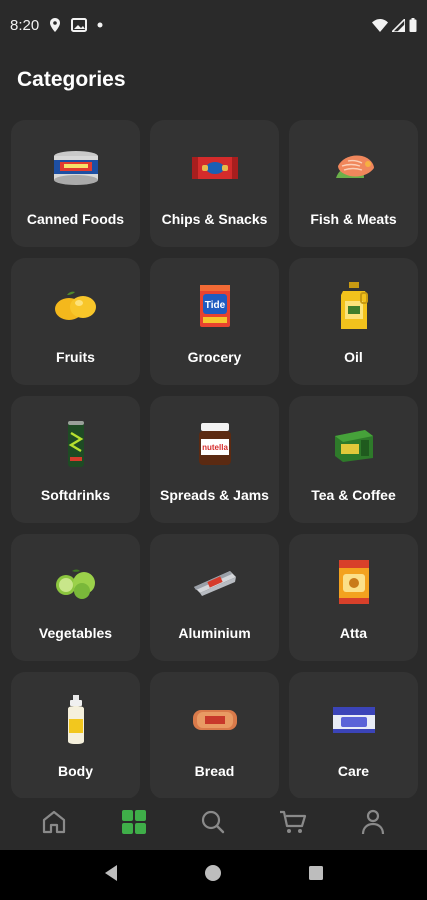  Describe the element at coordinates (79, 25) in the screenshot. I see `image-icon` at that location.